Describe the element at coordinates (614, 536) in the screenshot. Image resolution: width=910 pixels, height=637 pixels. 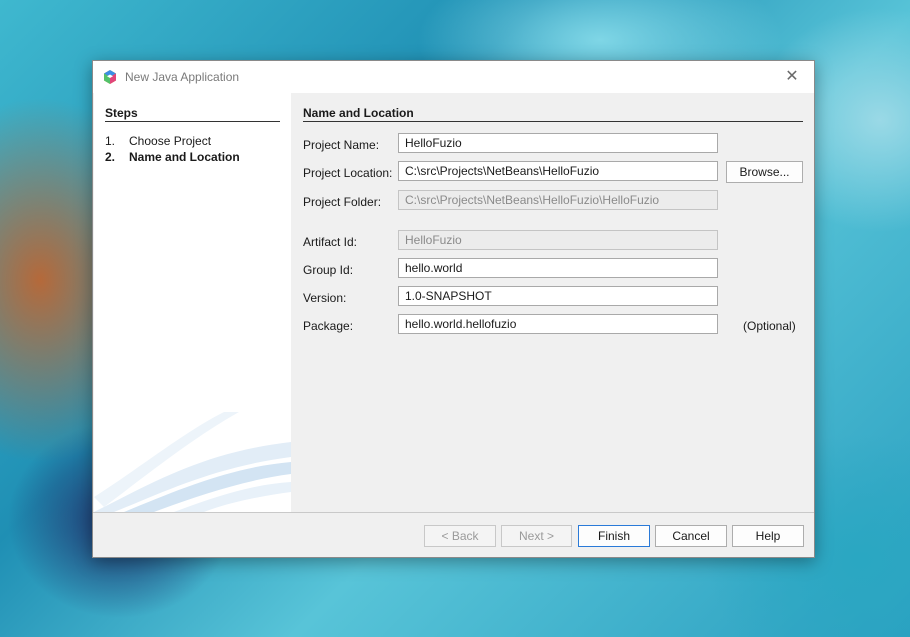
I see `finish-button: Finish` at that location.